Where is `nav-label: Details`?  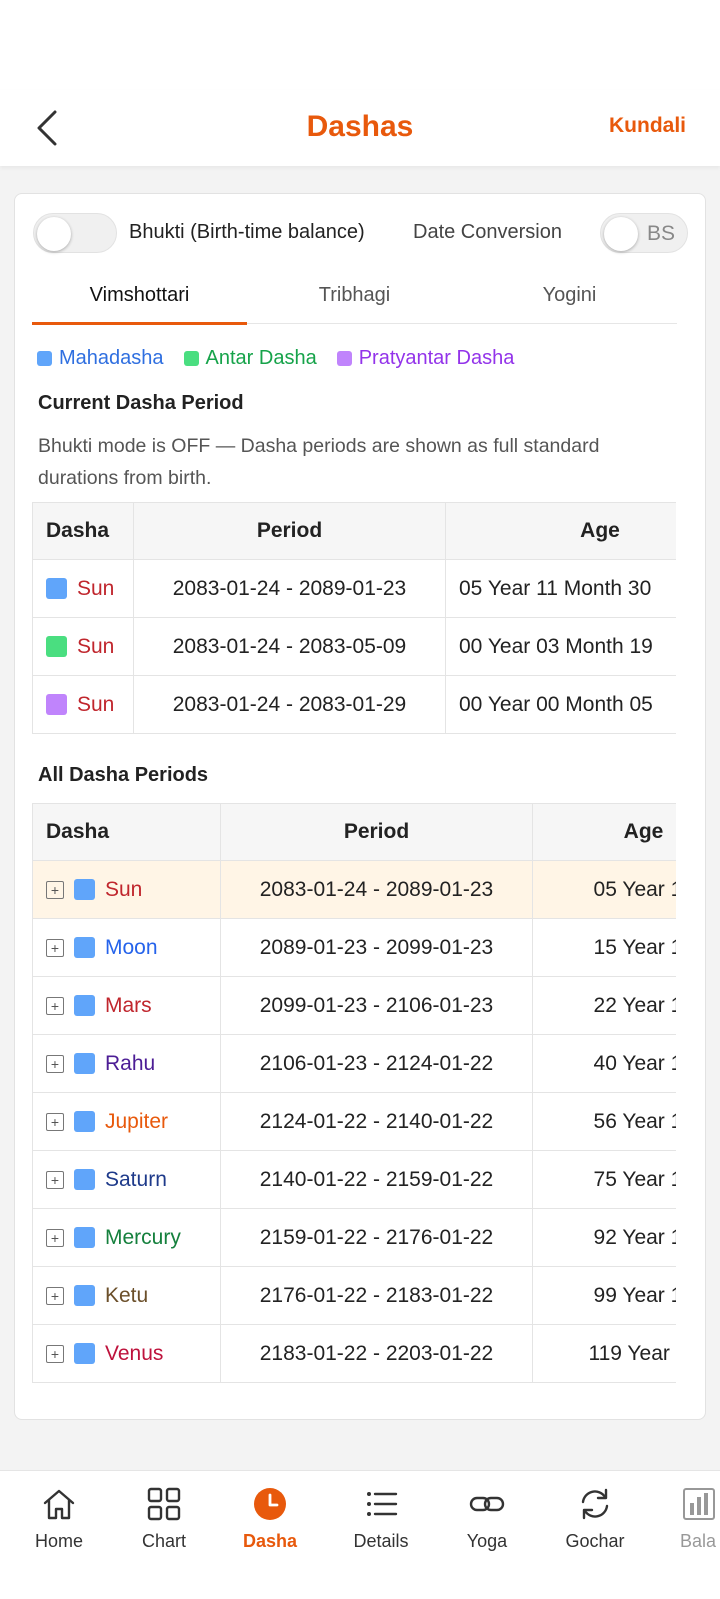 nav-label: Details is located at coordinates (381, 1541).